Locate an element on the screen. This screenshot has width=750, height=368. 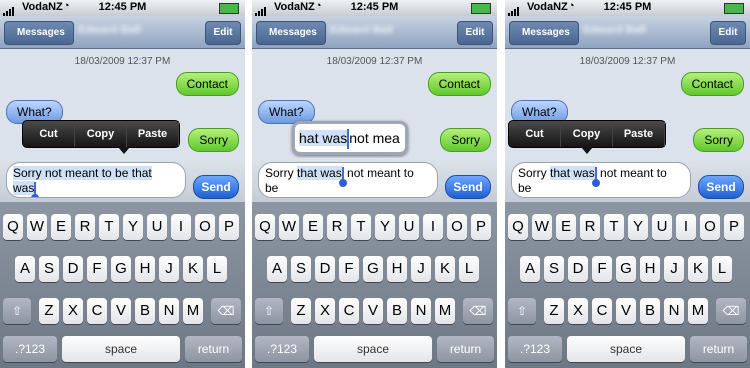
key-h: H is located at coordinates (650, 269).